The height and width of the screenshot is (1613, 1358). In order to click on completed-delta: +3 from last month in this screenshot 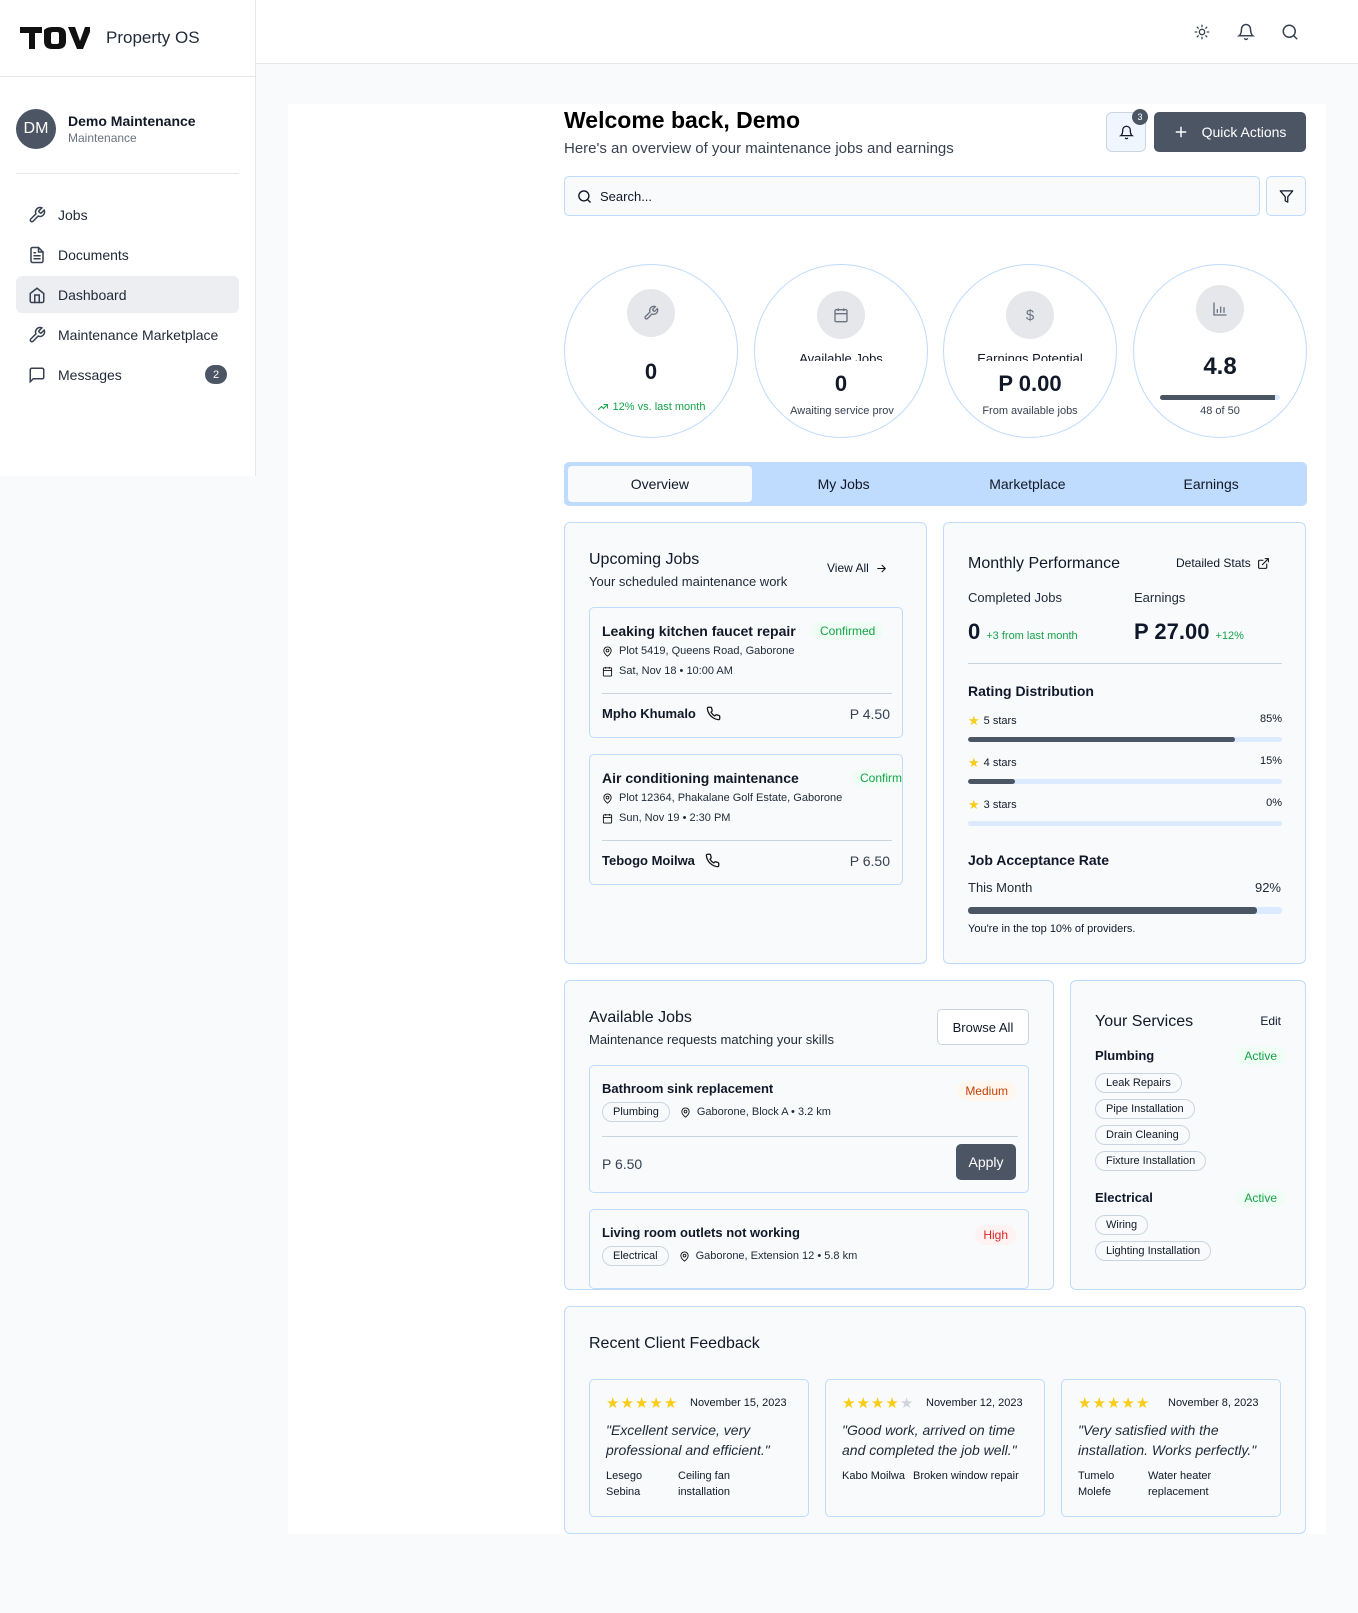, I will do `click(1032, 636)`.